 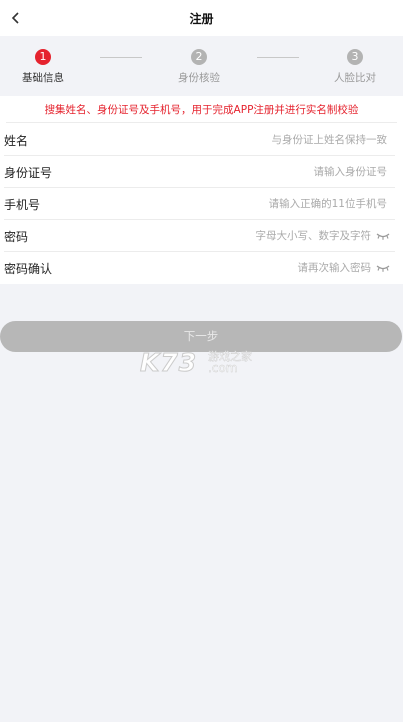 I want to click on step-label: 身份核验, so click(x=199, y=78).